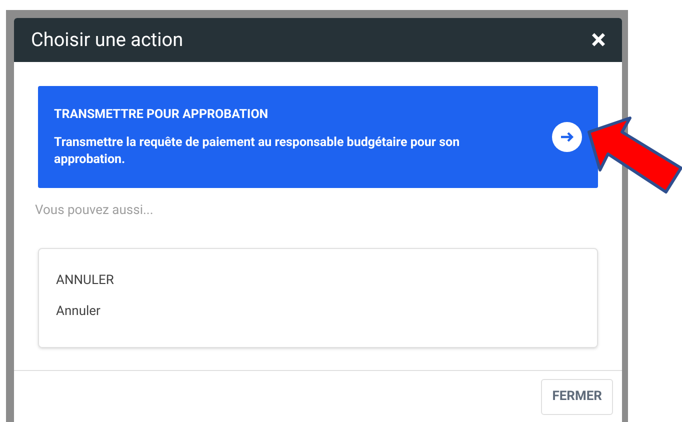  What do you see at coordinates (162, 115) in the screenshot?
I see `action-title: TRANSMETTRE POUR APPROBATION` at bounding box center [162, 115].